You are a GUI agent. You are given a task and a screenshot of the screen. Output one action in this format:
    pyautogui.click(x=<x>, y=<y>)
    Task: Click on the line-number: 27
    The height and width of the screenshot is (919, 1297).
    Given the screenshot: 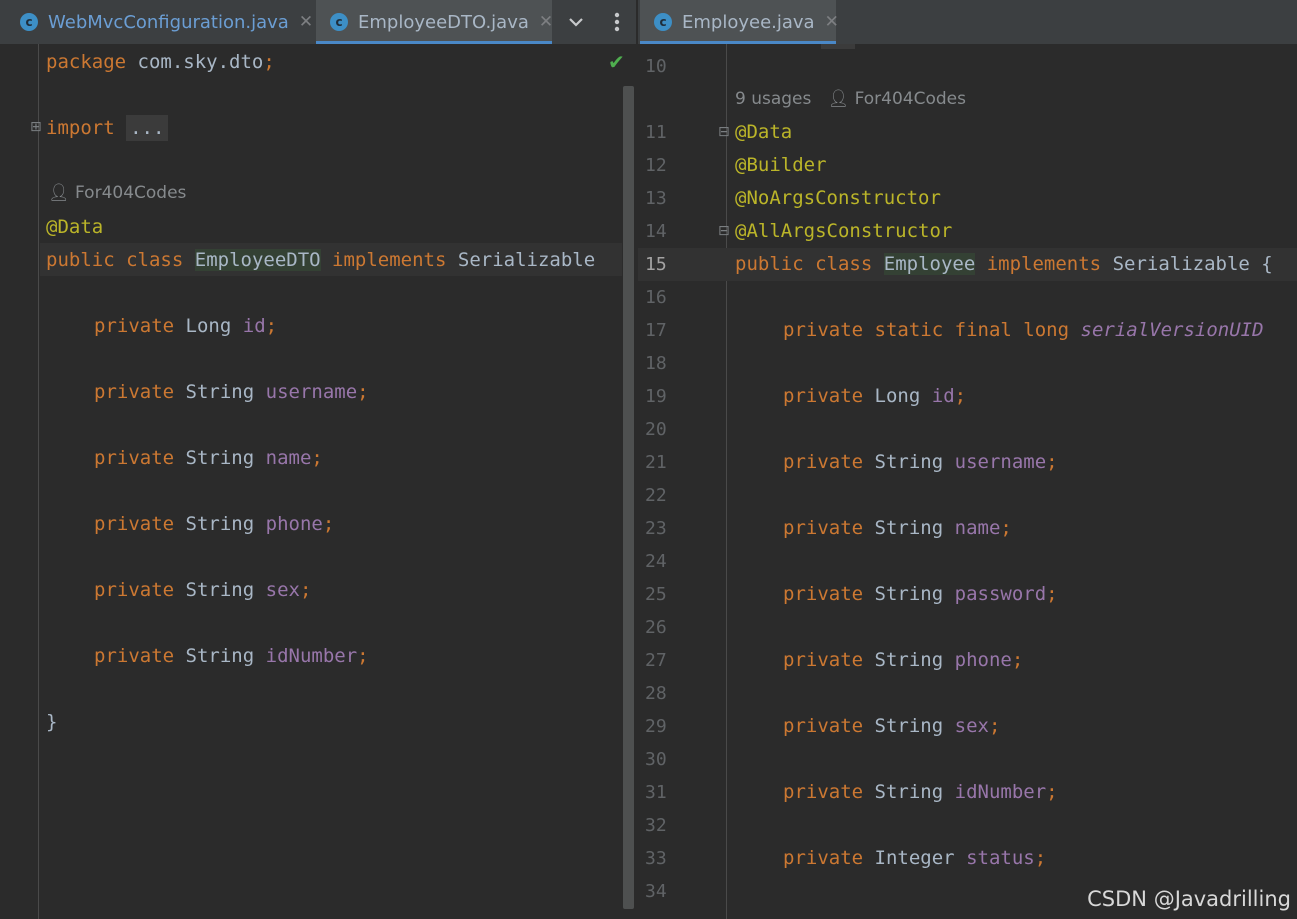 What is the action you would take?
    pyautogui.click(x=656, y=660)
    